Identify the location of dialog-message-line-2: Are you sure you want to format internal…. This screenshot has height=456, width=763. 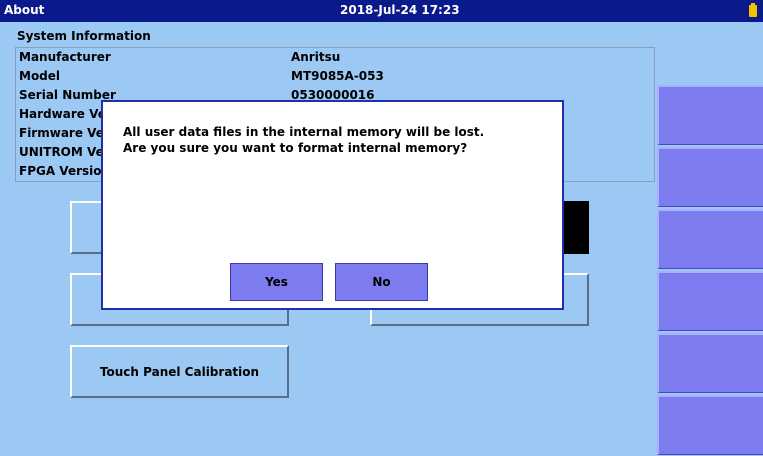
(295, 148).